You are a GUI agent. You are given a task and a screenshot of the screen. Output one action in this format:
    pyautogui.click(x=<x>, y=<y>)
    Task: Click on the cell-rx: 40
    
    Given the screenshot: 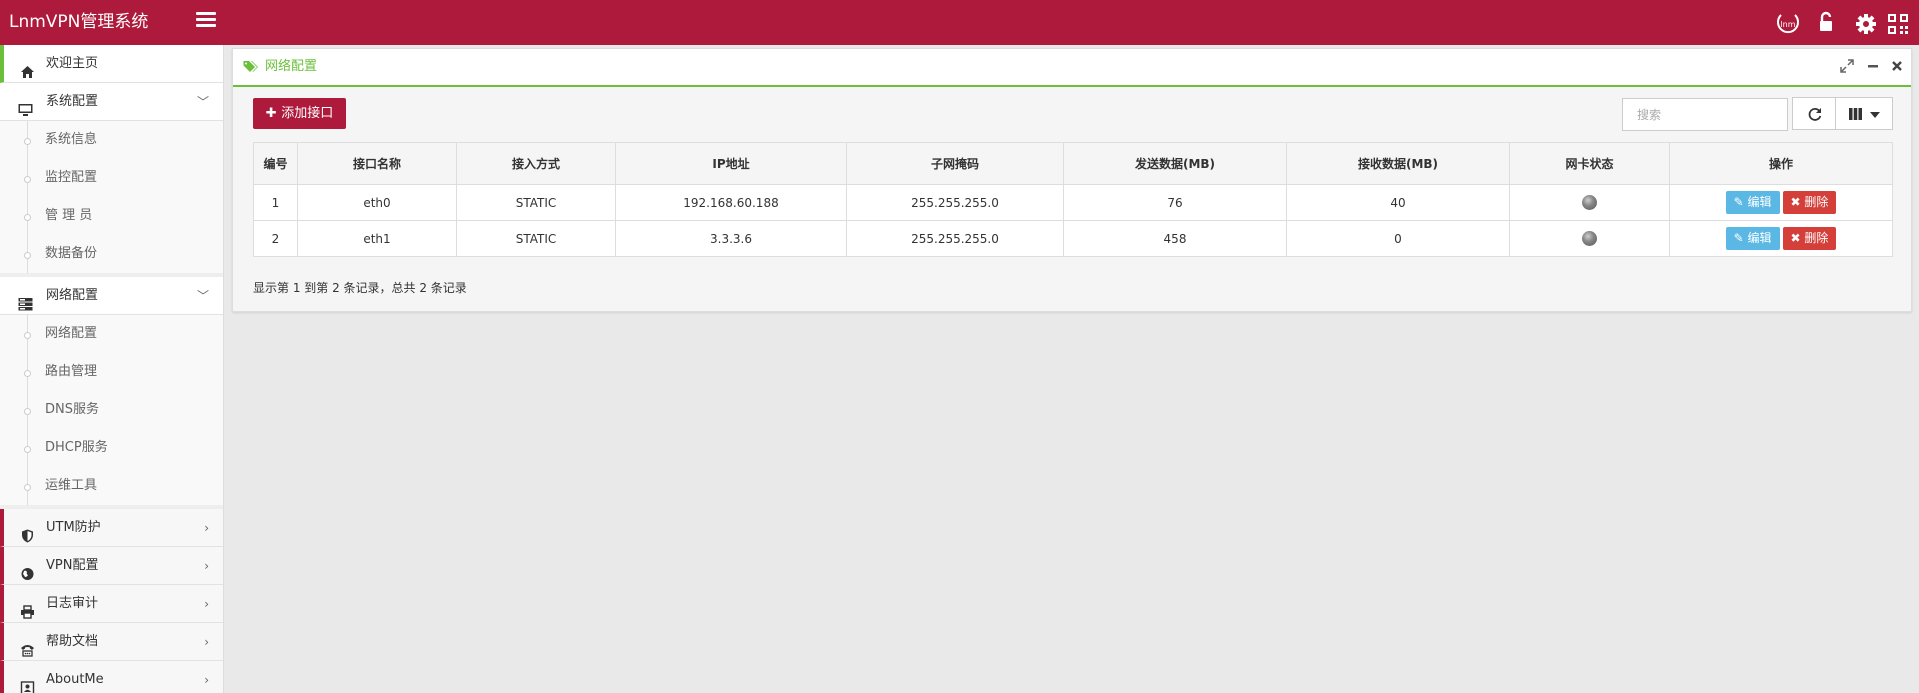 What is the action you would take?
    pyautogui.click(x=1398, y=202)
    